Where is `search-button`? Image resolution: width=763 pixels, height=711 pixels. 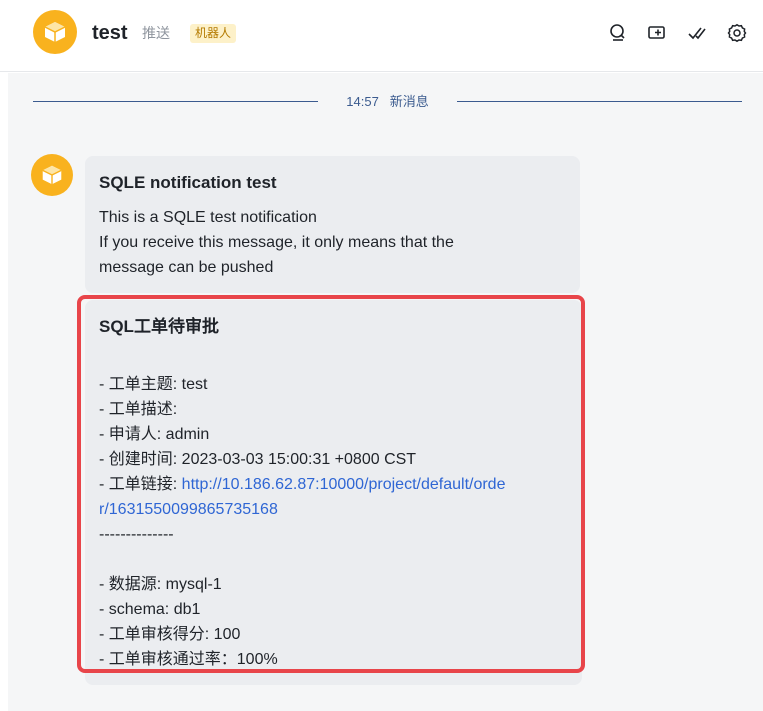 search-button is located at coordinates (617, 33).